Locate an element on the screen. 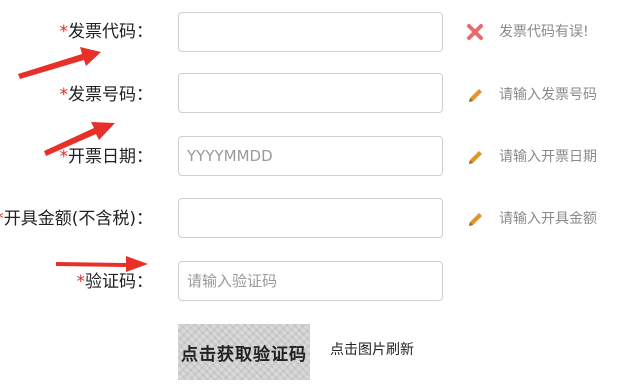  error-x-icon is located at coordinates (475, 32).